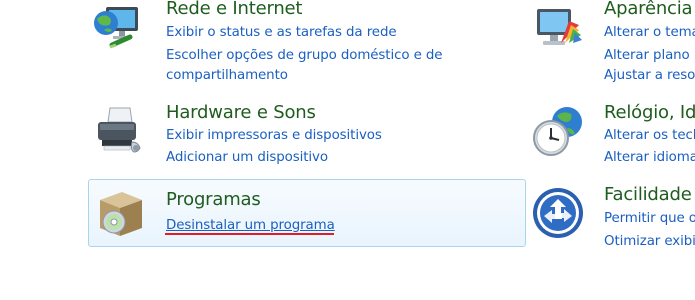 Image resolution: width=695 pixels, height=300 pixels. What do you see at coordinates (649, 157) in the screenshot?
I see `change-language-link: Alterar idioma` at bounding box center [649, 157].